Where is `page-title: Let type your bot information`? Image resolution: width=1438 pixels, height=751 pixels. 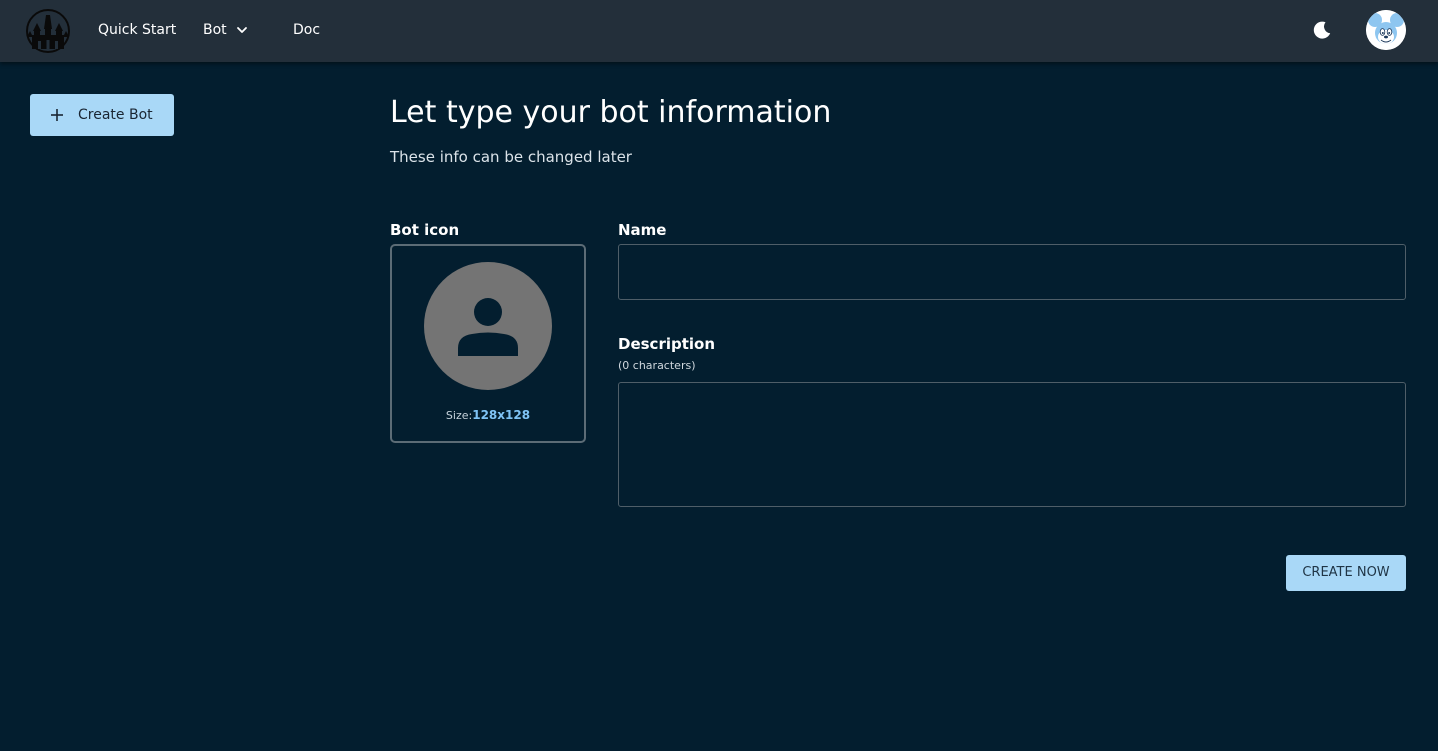
page-title: Let type your bot information is located at coordinates (611, 112).